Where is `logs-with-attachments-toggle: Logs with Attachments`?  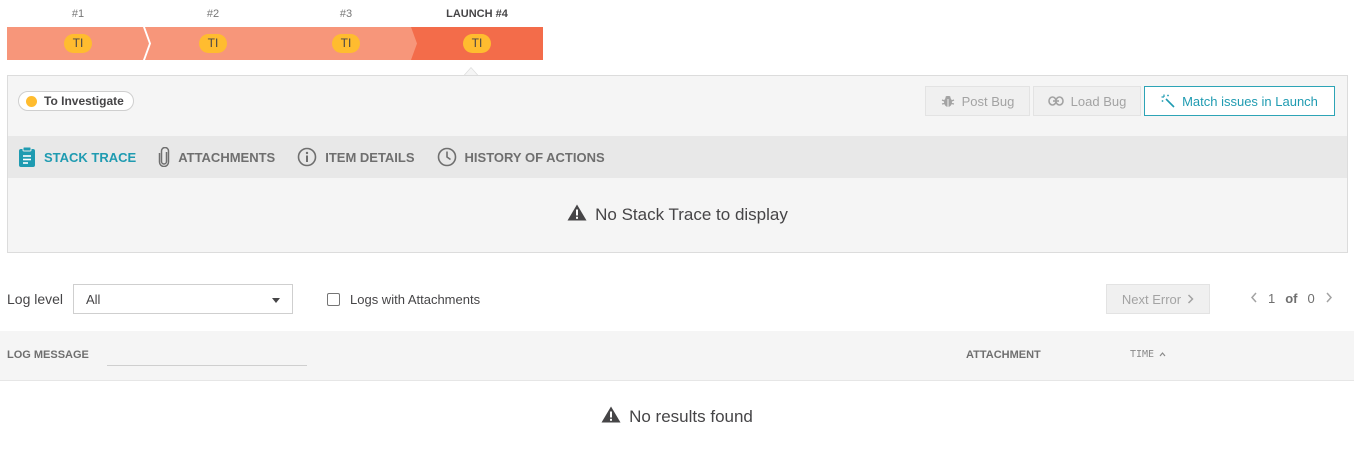
logs-with-attachments-toggle: Logs with Attachments is located at coordinates (403, 299).